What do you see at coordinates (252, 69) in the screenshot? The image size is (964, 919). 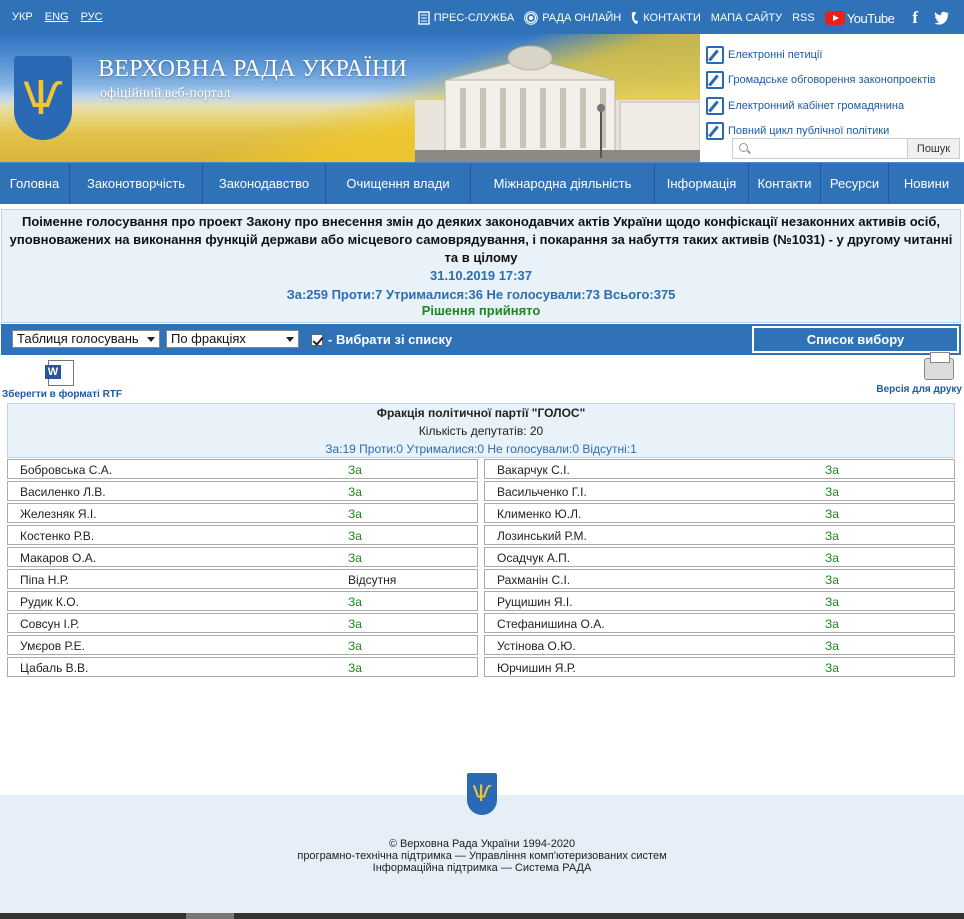 I see `site-title: ВЕРХОВНА РАДА УКРАЇНИ` at bounding box center [252, 69].